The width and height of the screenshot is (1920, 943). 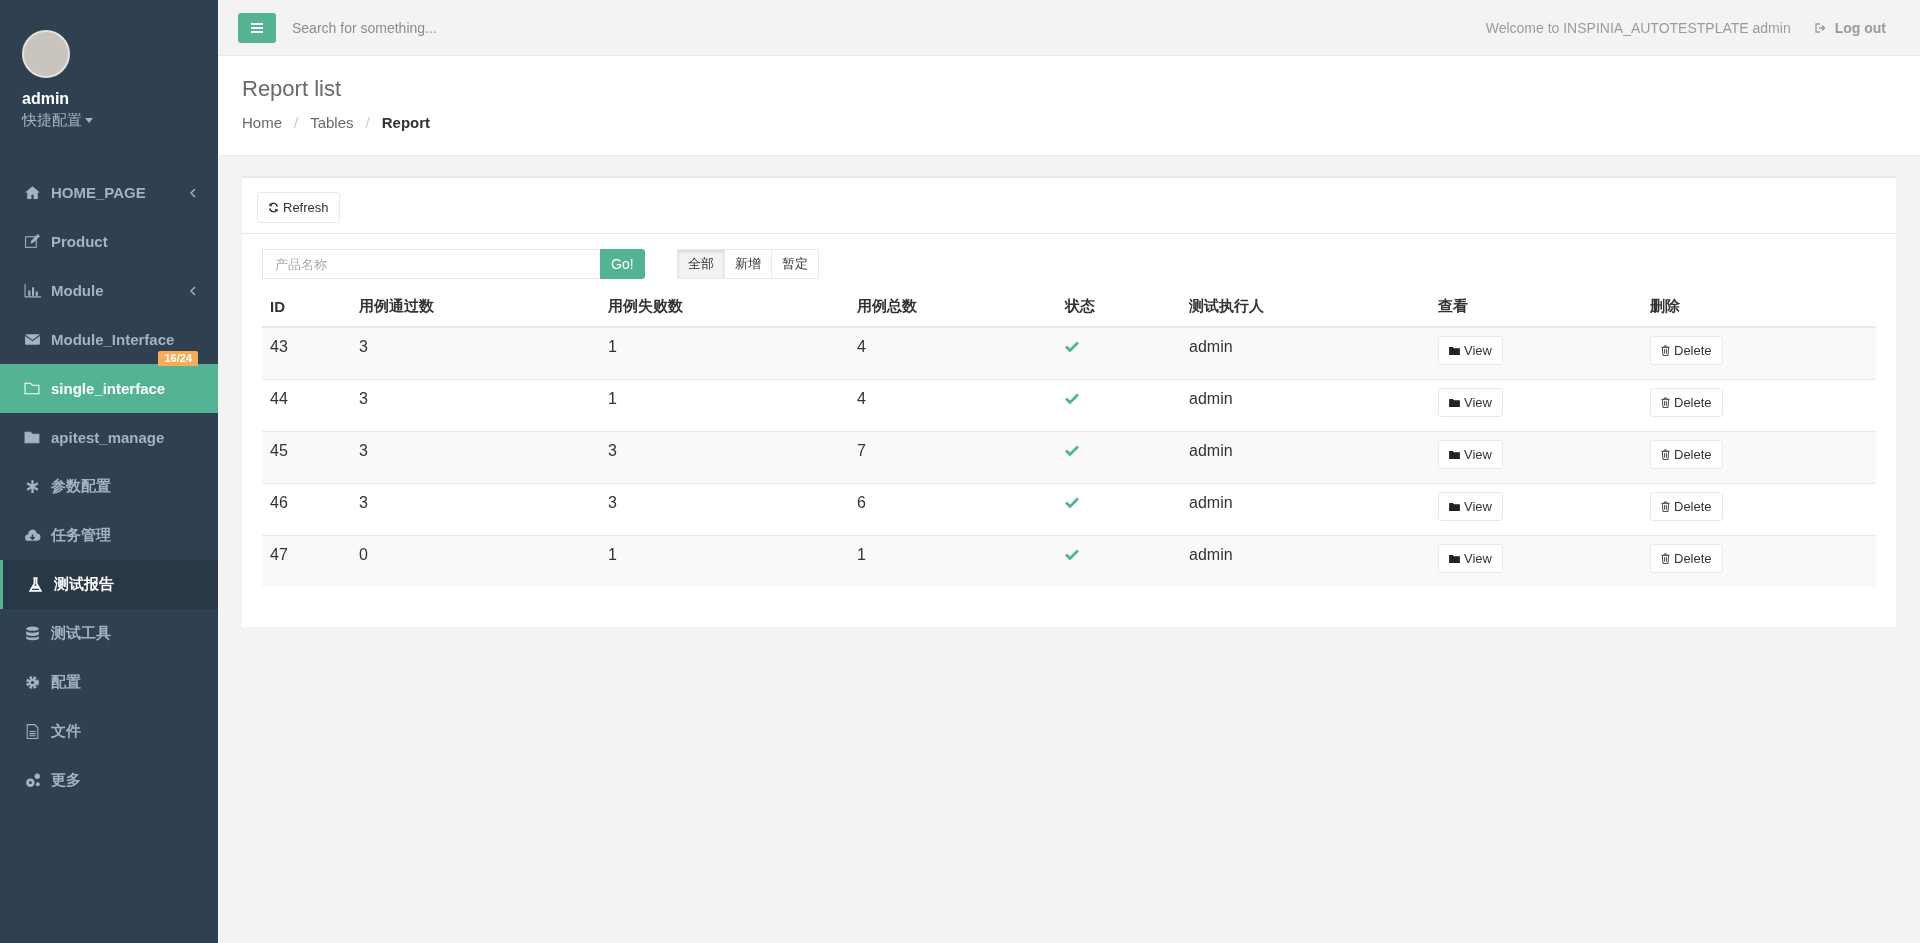 What do you see at coordinates (78, 290) in the screenshot?
I see `sidebar-item-label: Module` at bounding box center [78, 290].